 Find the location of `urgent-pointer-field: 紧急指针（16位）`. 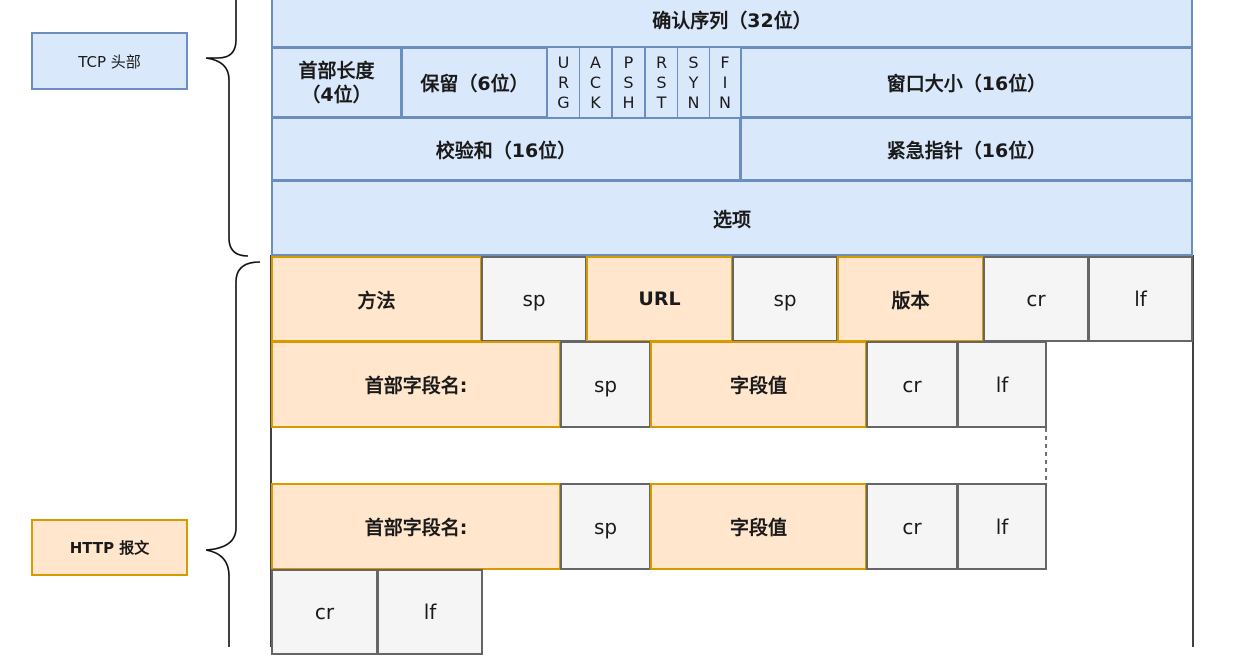

urgent-pointer-field: 紧急指针（16位） is located at coordinates (966, 149).